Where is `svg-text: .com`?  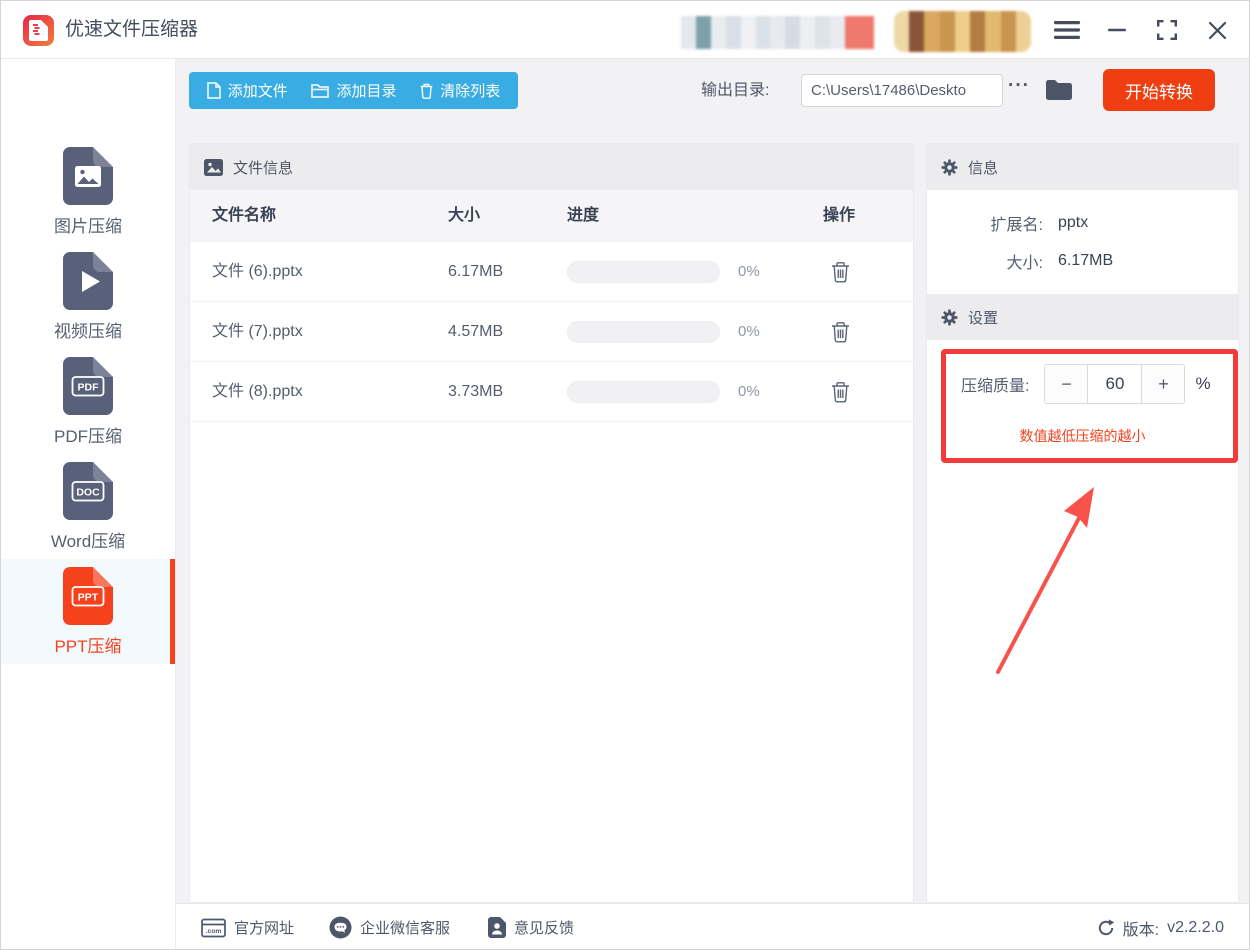 svg-text: .com is located at coordinates (214, 931).